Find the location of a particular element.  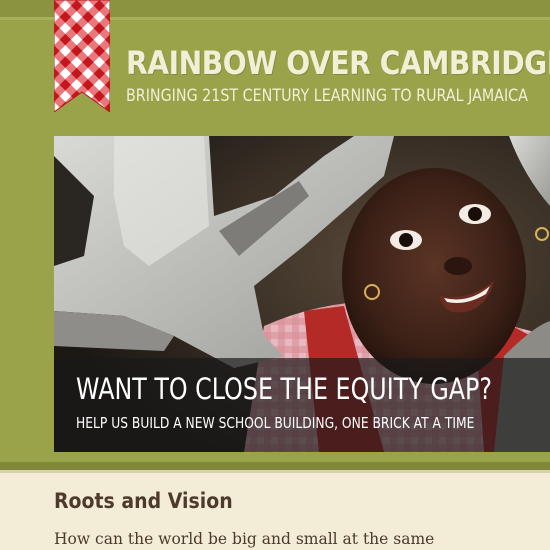

header-divider is located at coordinates (275, 471).